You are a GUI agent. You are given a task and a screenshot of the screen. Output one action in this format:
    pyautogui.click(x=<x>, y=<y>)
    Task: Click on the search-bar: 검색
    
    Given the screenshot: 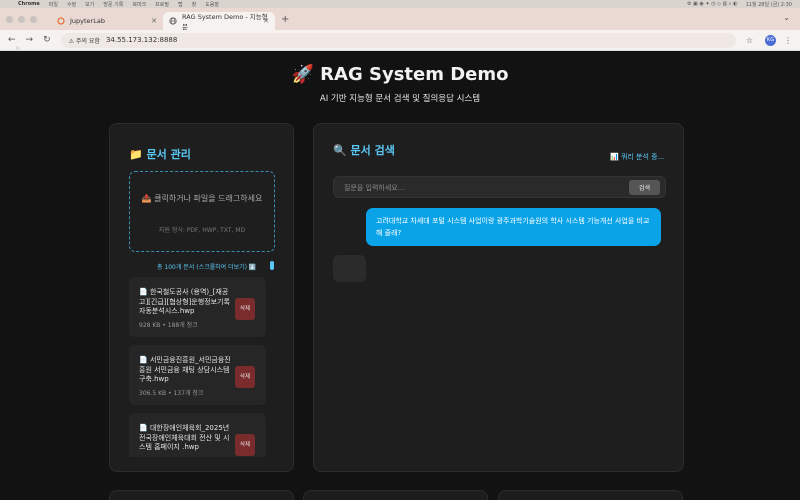 What is the action you would take?
    pyautogui.click(x=499, y=187)
    